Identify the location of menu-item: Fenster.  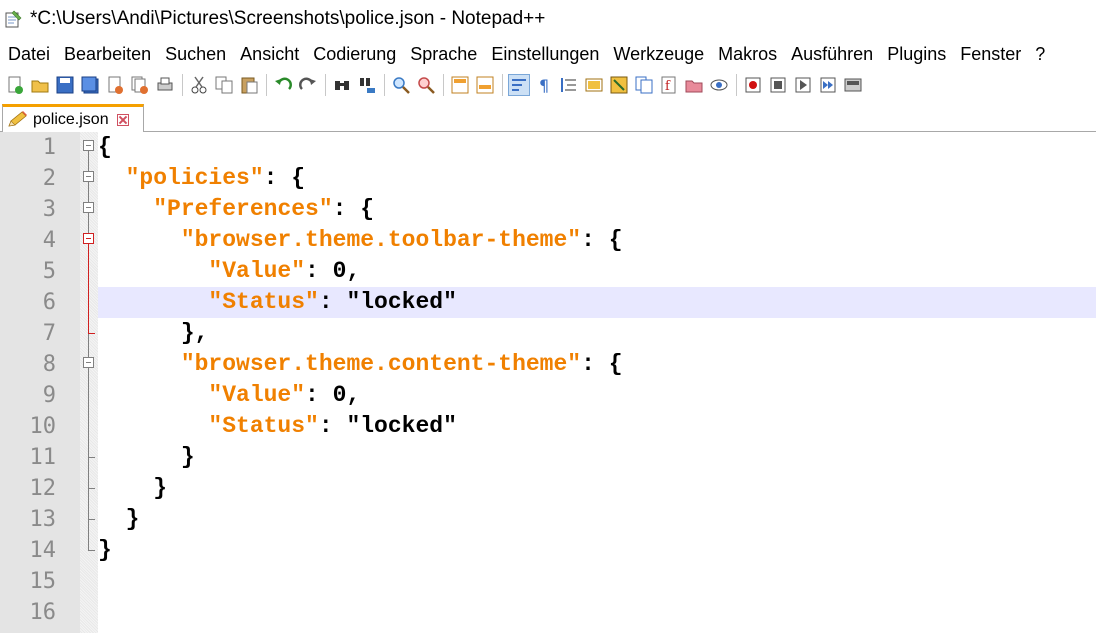
(990, 54).